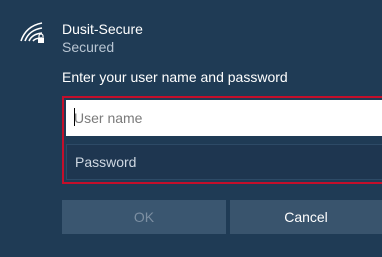 The image size is (382, 257). Describe the element at coordinates (32, 32) in the screenshot. I see `wifi-secured-icon` at that location.